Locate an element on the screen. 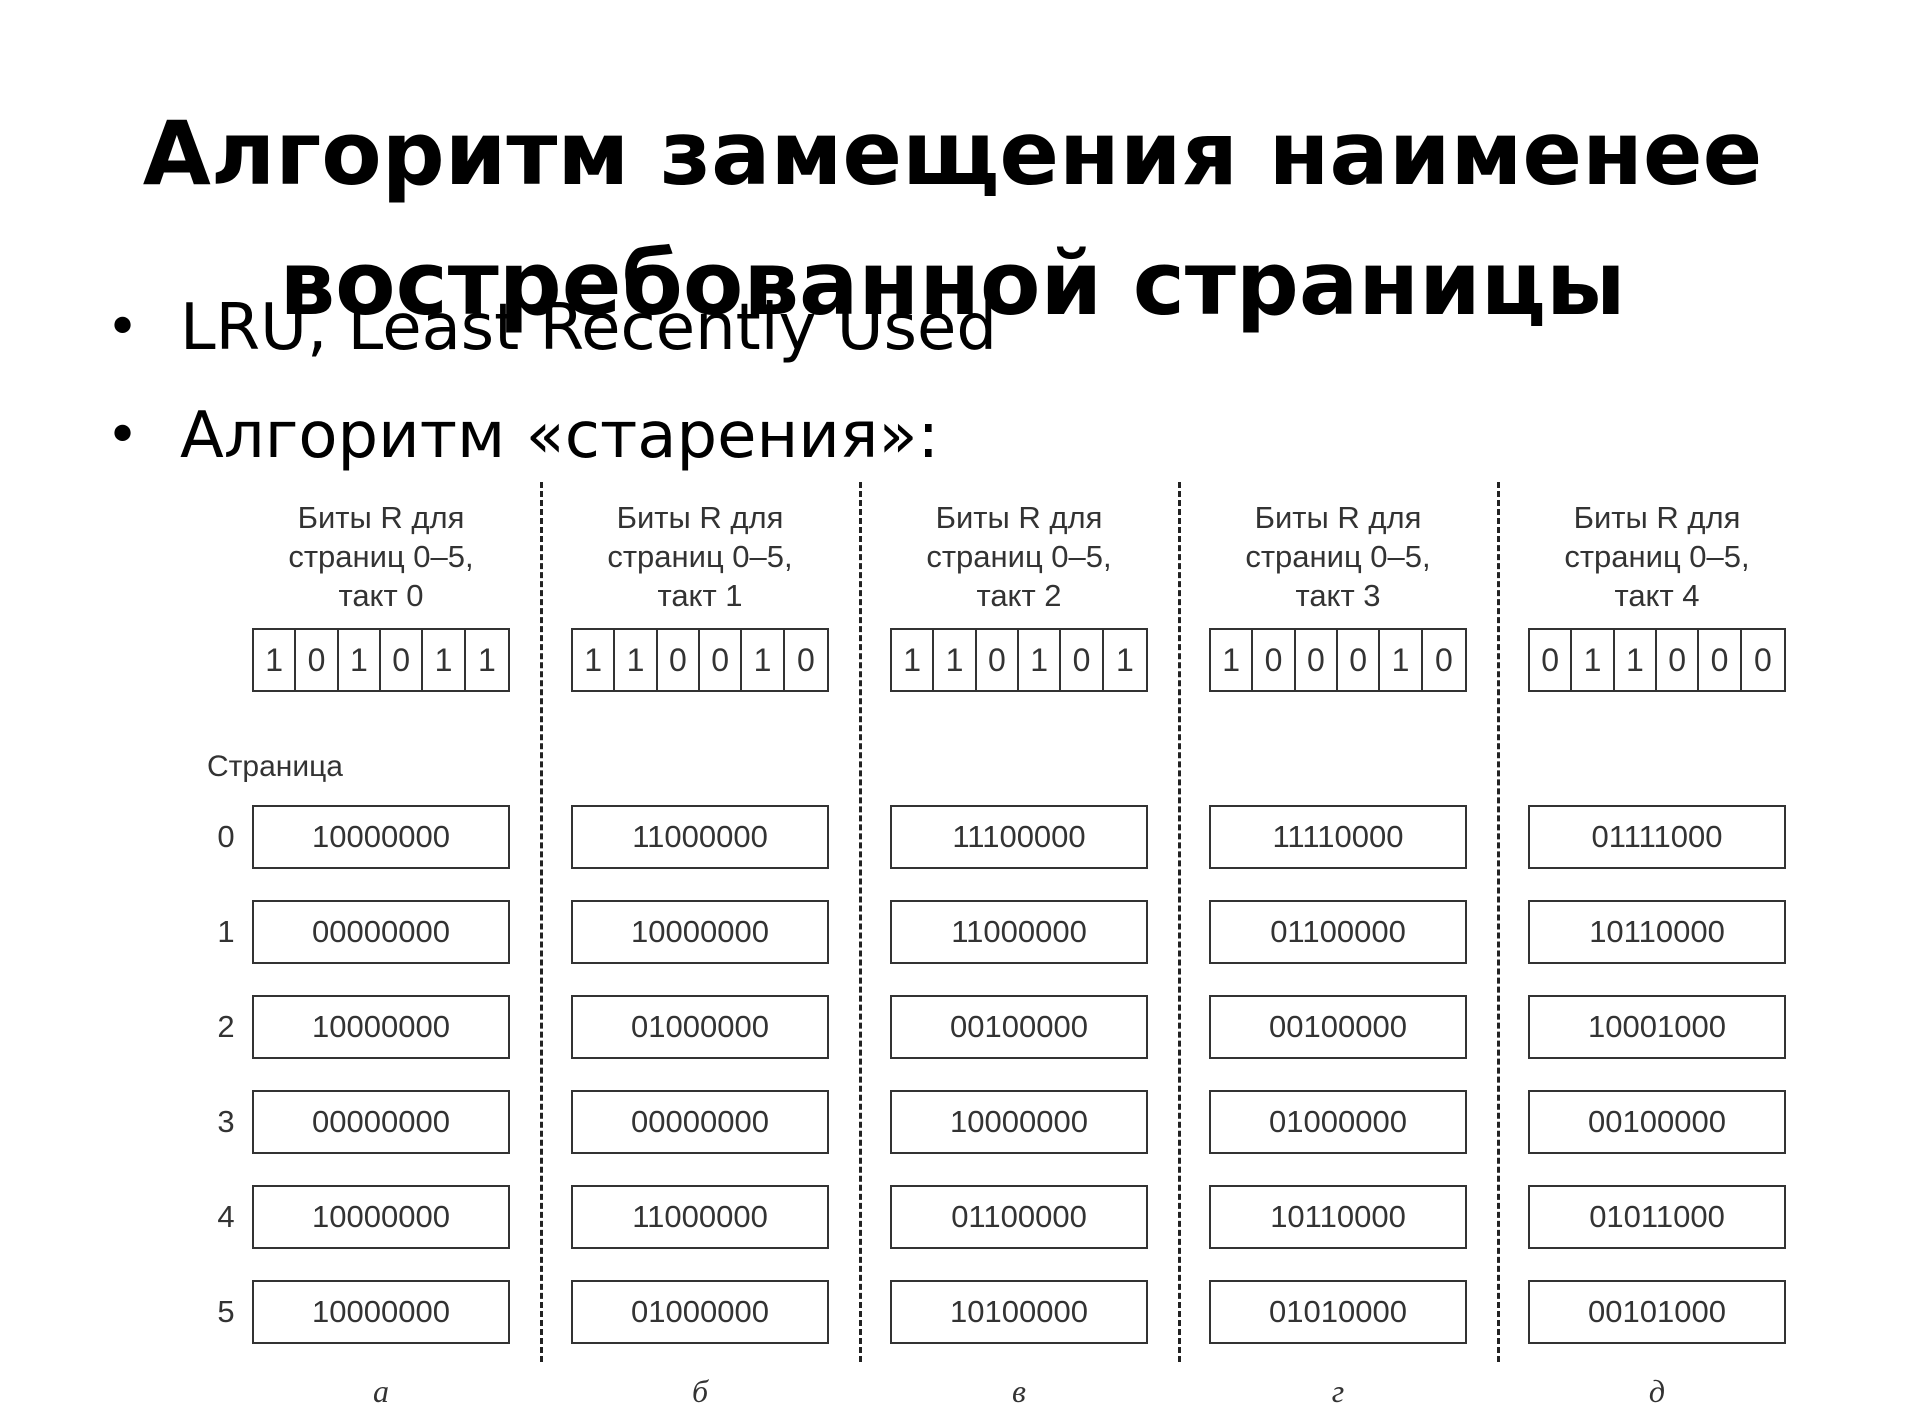 The image size is (1905, 1409). bullet-text: LRU, Least Recently Used is located at coordinates (588, 328).